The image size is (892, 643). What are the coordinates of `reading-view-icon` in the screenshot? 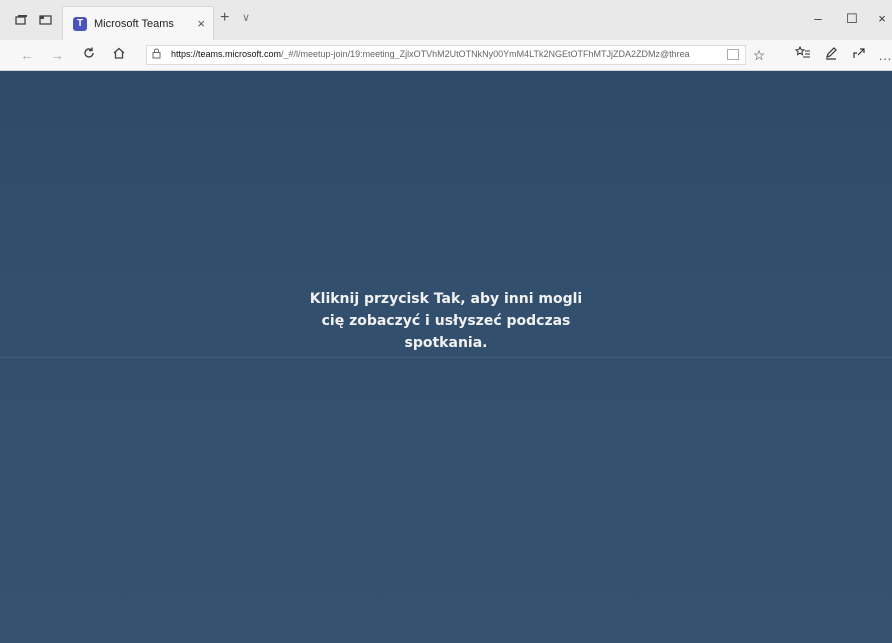 It's located at (733, 54).